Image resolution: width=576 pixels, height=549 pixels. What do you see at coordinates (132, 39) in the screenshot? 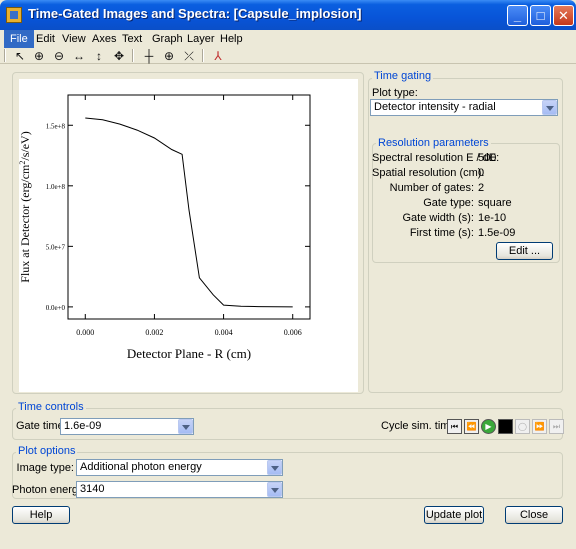
I see `menu-text: Text` at bounding box center [132, 39].